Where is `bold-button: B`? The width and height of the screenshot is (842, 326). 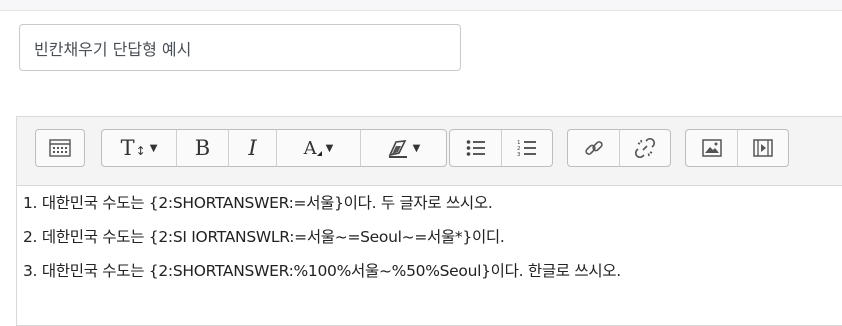 bold-button: B is located at coordinates (203, 148).